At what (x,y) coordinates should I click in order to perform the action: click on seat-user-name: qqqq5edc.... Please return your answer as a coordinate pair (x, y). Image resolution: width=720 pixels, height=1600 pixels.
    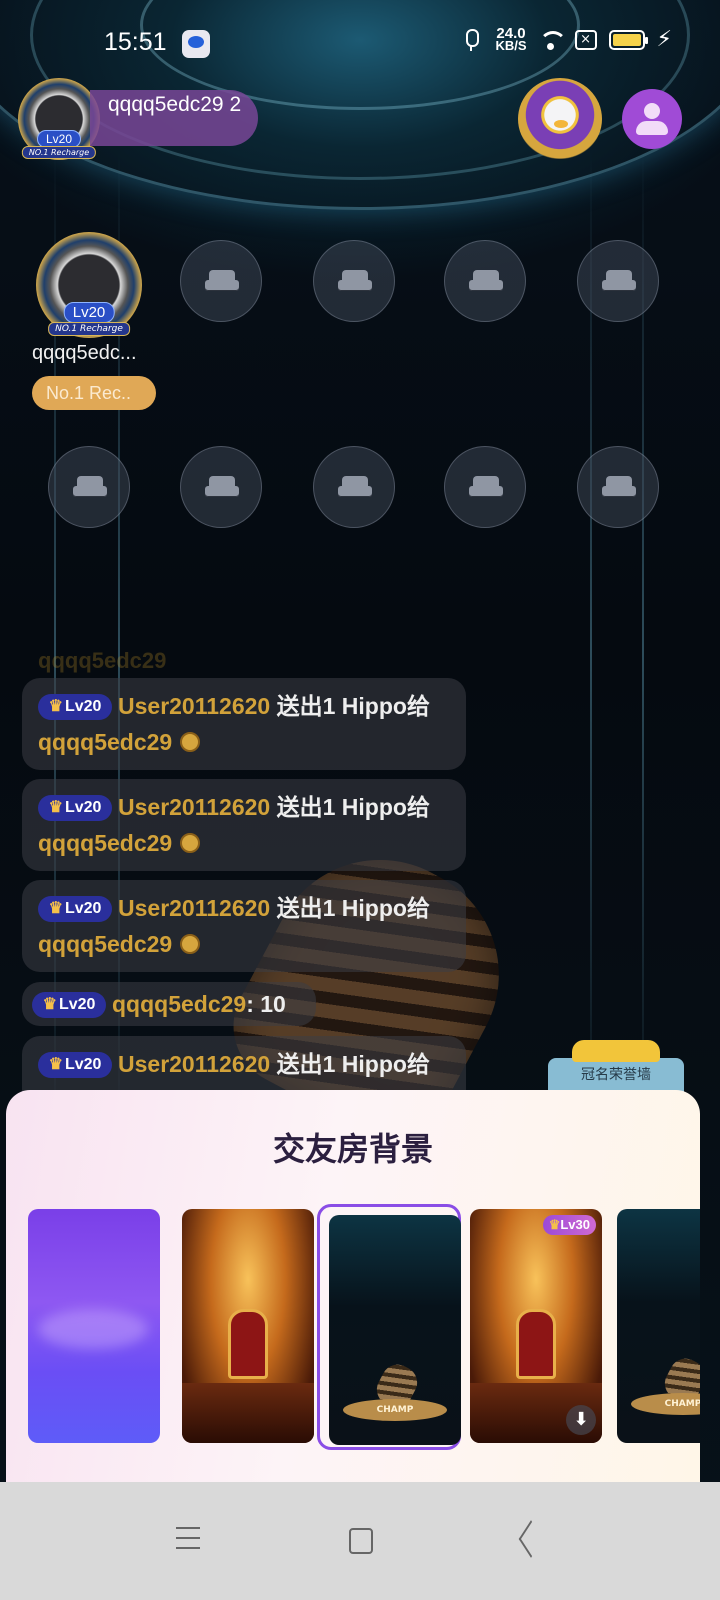
    Looking at the image, I should click on (84, 353).